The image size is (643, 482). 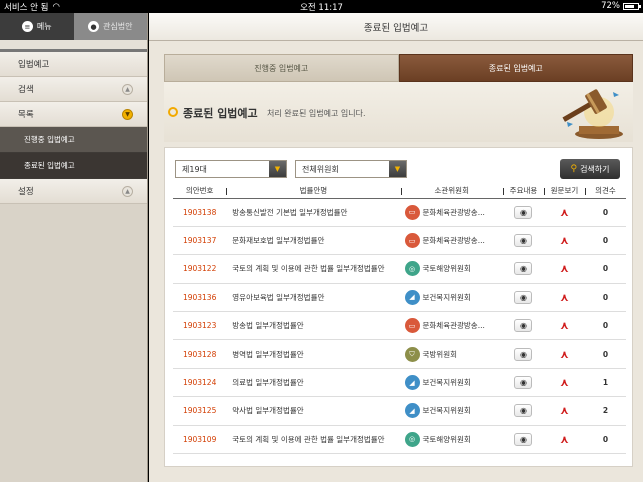 I want to click on header-original: 원문보기, so click(x=564, y=191).